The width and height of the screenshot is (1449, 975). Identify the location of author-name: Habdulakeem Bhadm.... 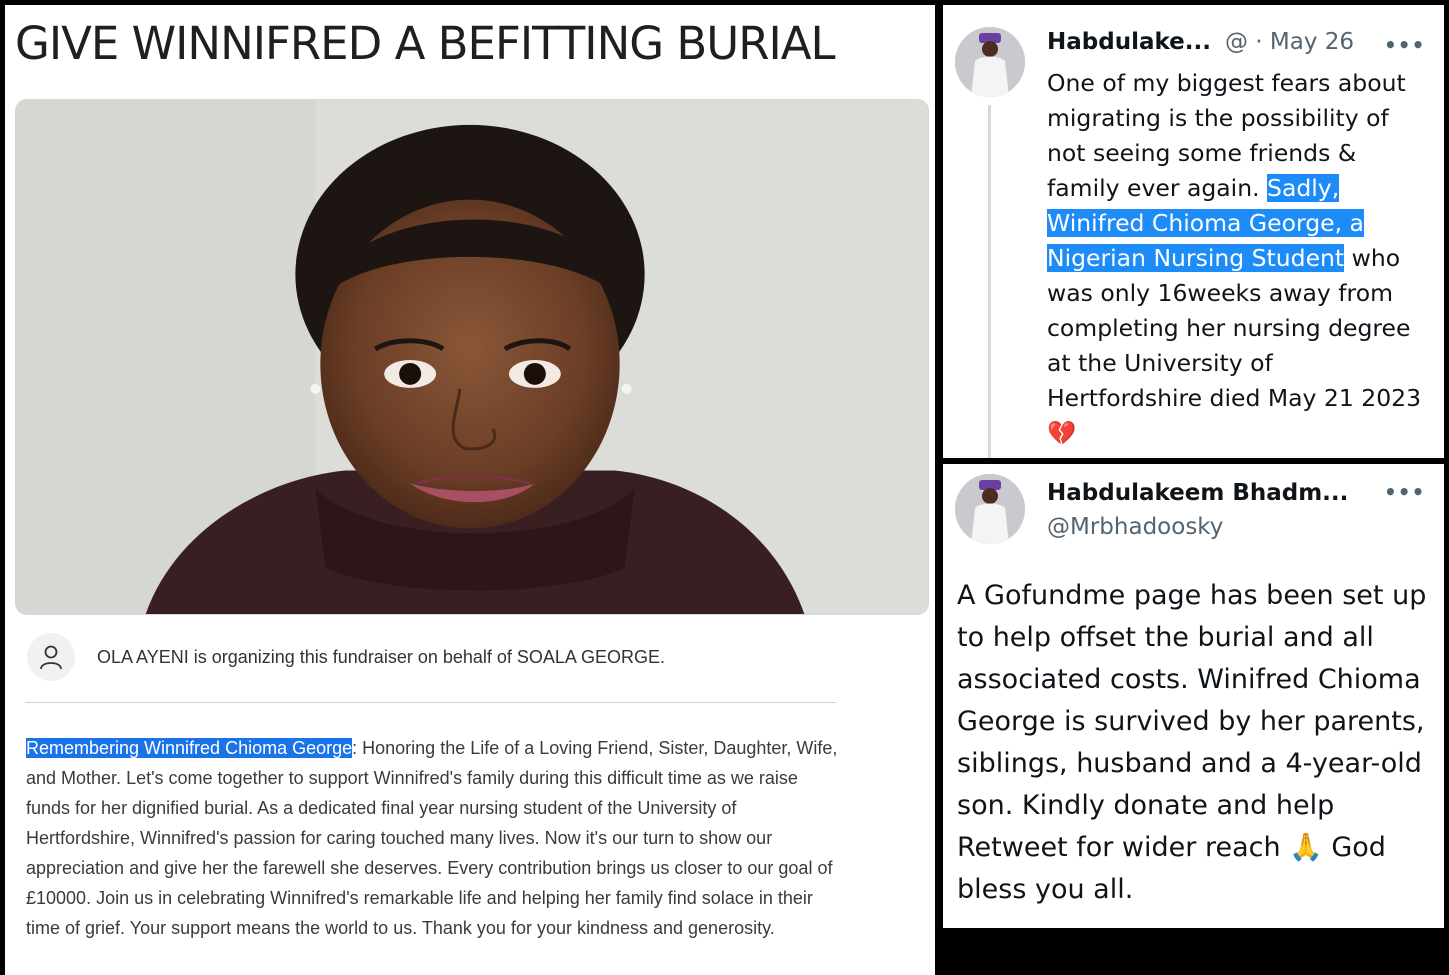
(1197, 493).